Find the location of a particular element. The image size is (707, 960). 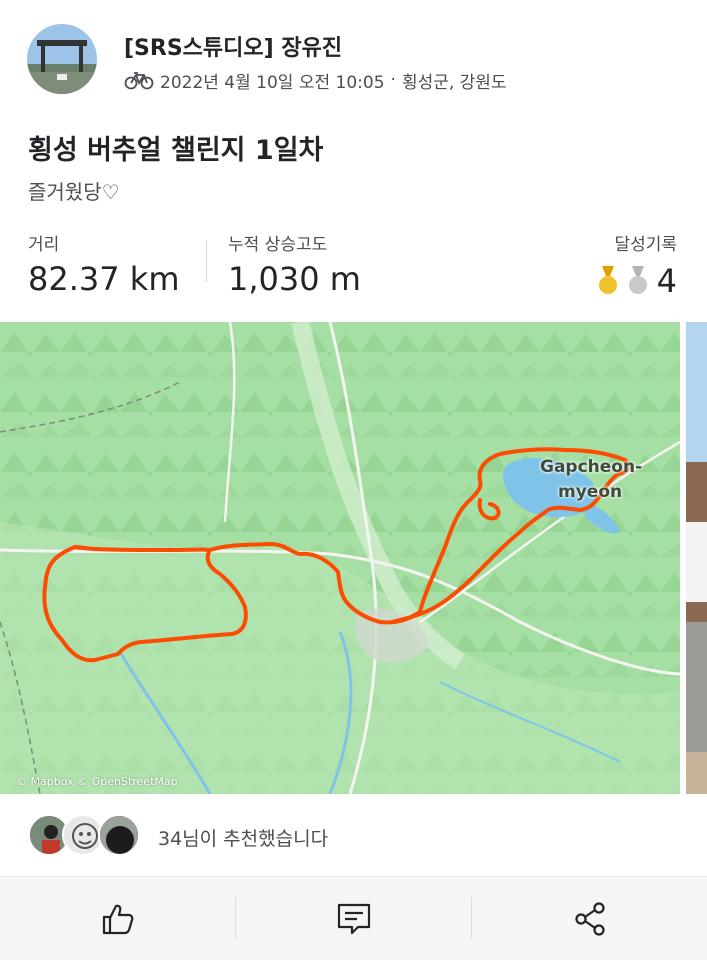

comment-icon is located at coordinates (353, 919).